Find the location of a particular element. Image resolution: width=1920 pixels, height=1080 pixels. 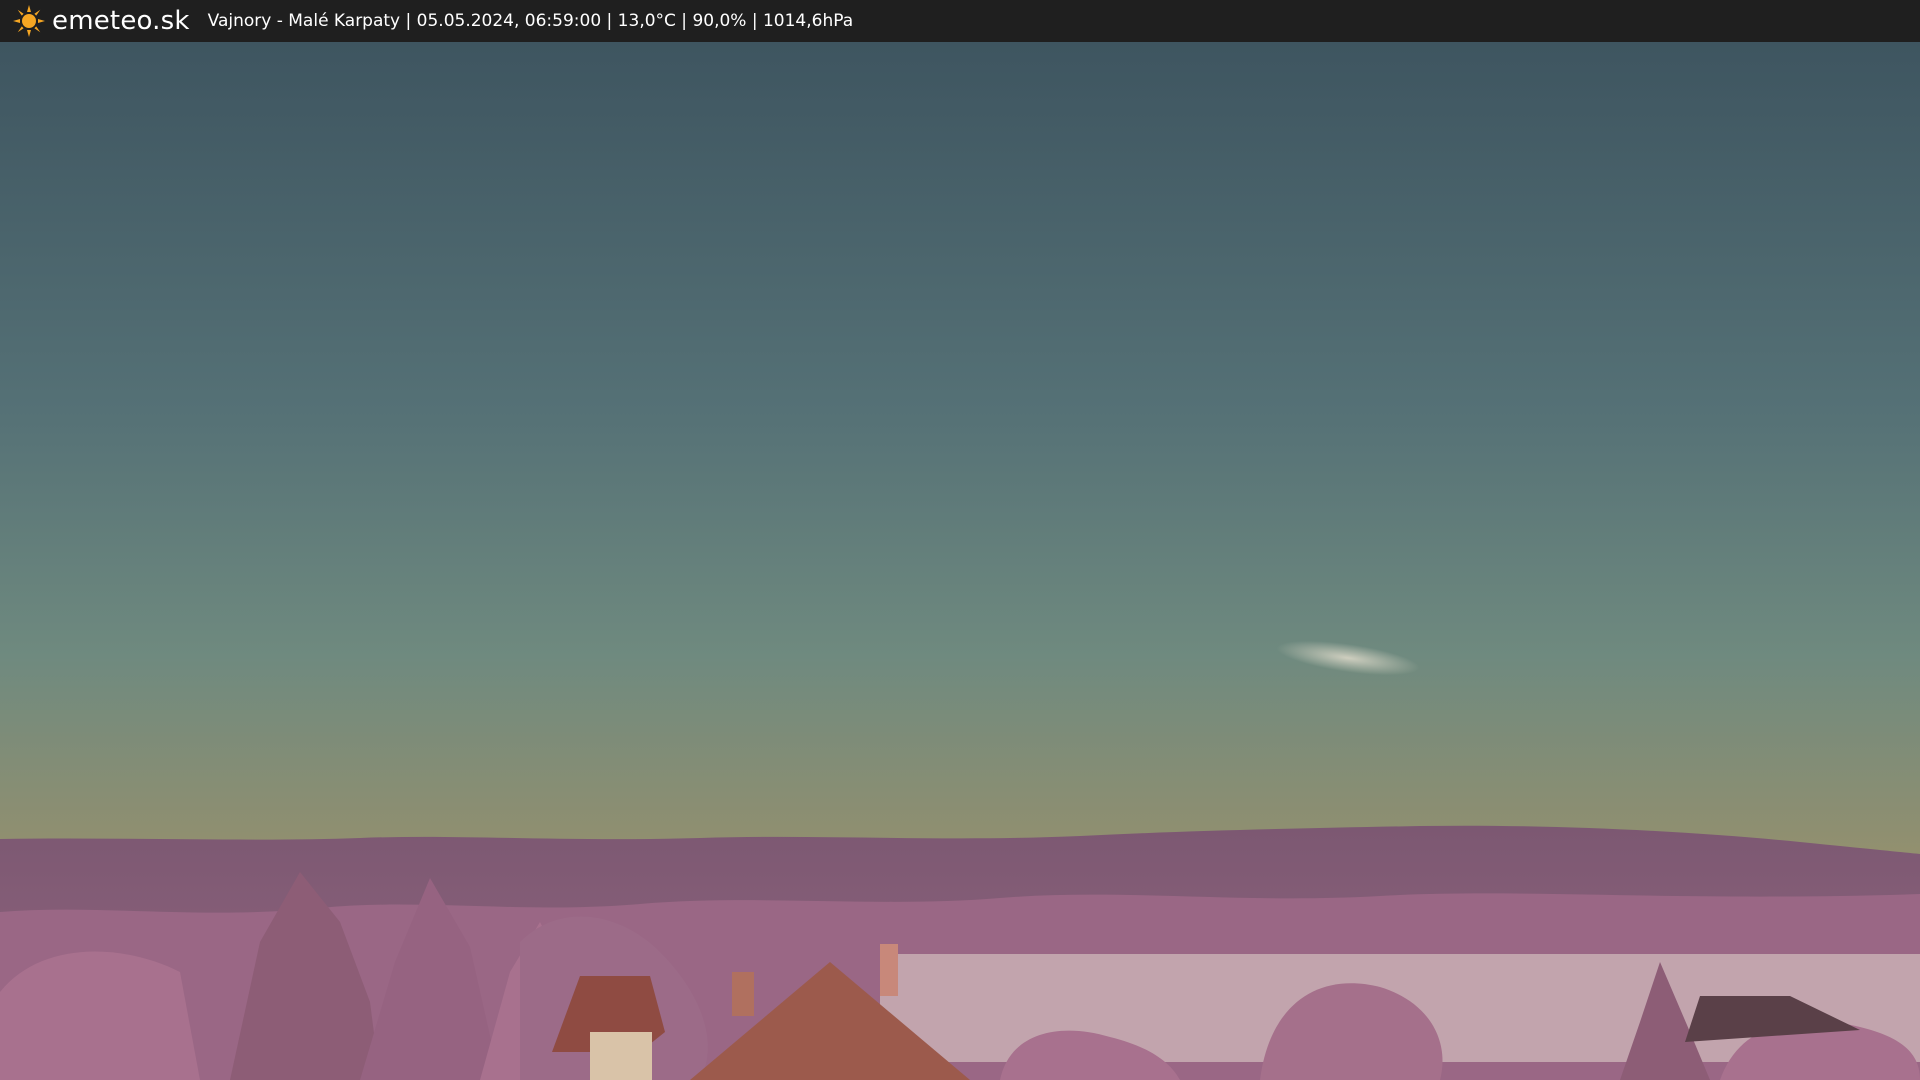

emeteo-logo: emeteo.sk is located at coordinates (101, 21).